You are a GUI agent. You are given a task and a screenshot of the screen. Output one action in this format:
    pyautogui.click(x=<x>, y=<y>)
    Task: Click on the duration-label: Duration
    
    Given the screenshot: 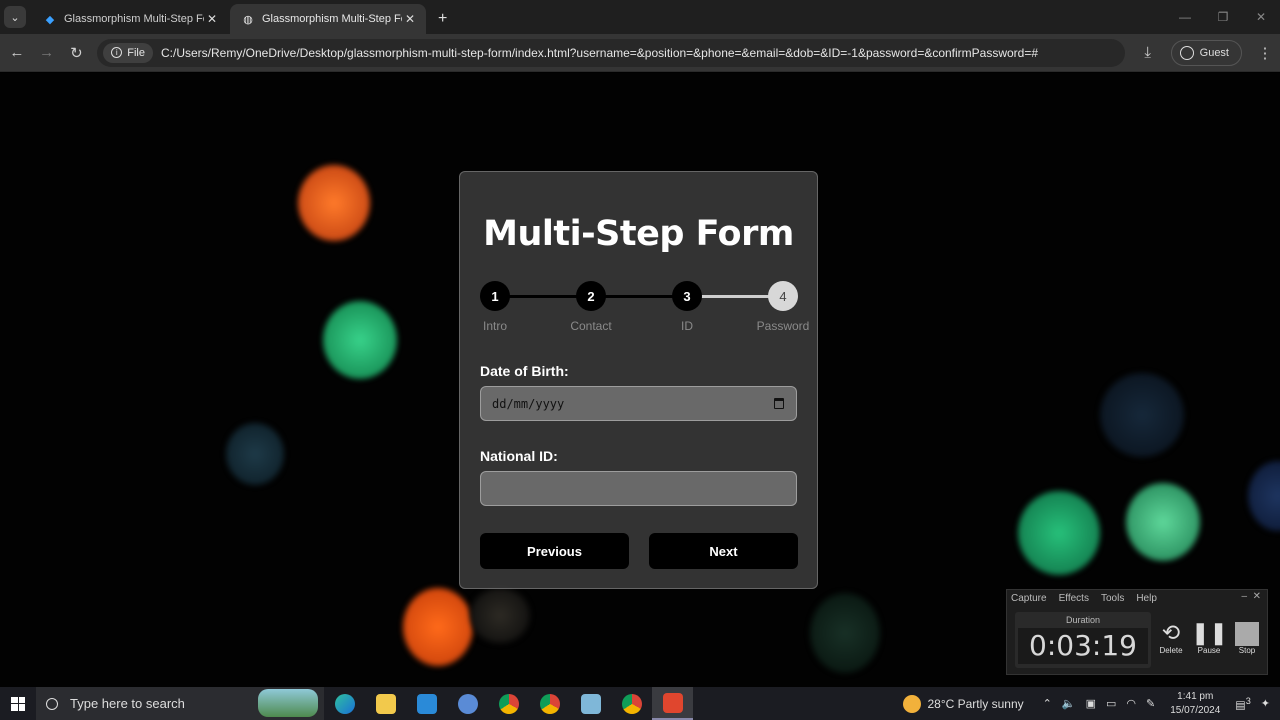 What is the action you would take?
    pyautogui.click(x=1083, y=620)
    